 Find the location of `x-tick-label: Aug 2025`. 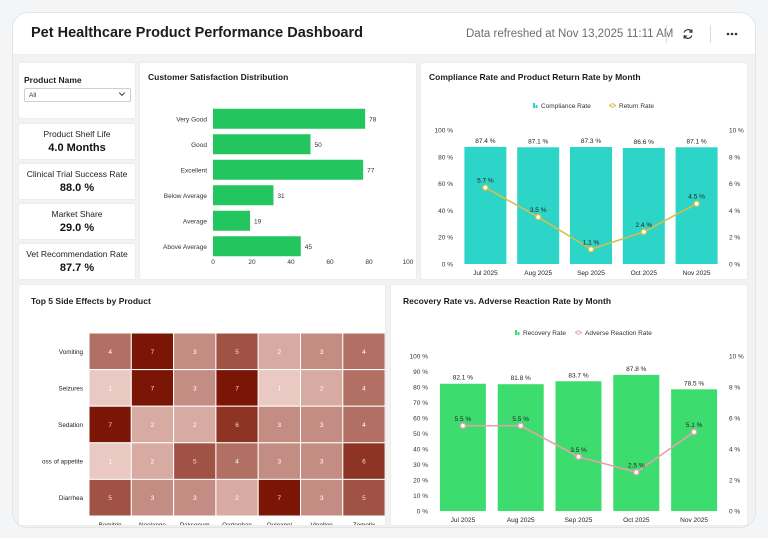

x-tick-label: Aug 2025 is located at coordinates (521, 520).